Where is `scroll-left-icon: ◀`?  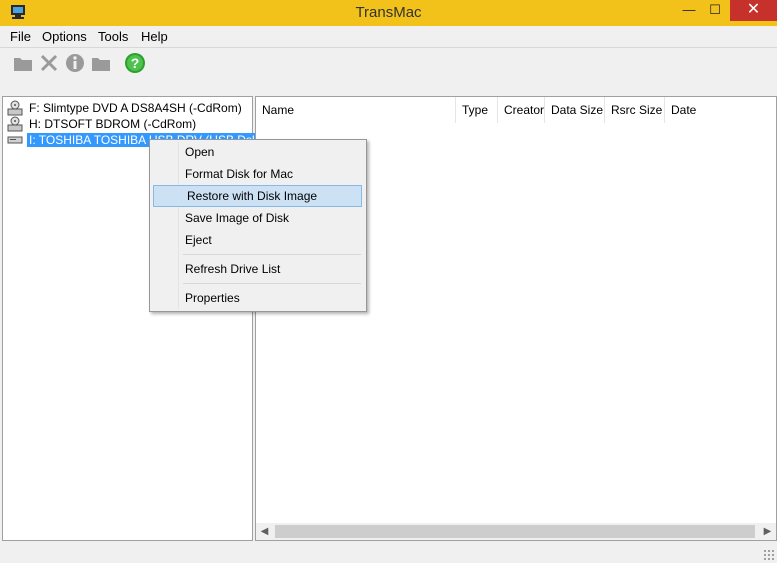
scroll-left-icon: ◀ is located at coordinates (264, 531).